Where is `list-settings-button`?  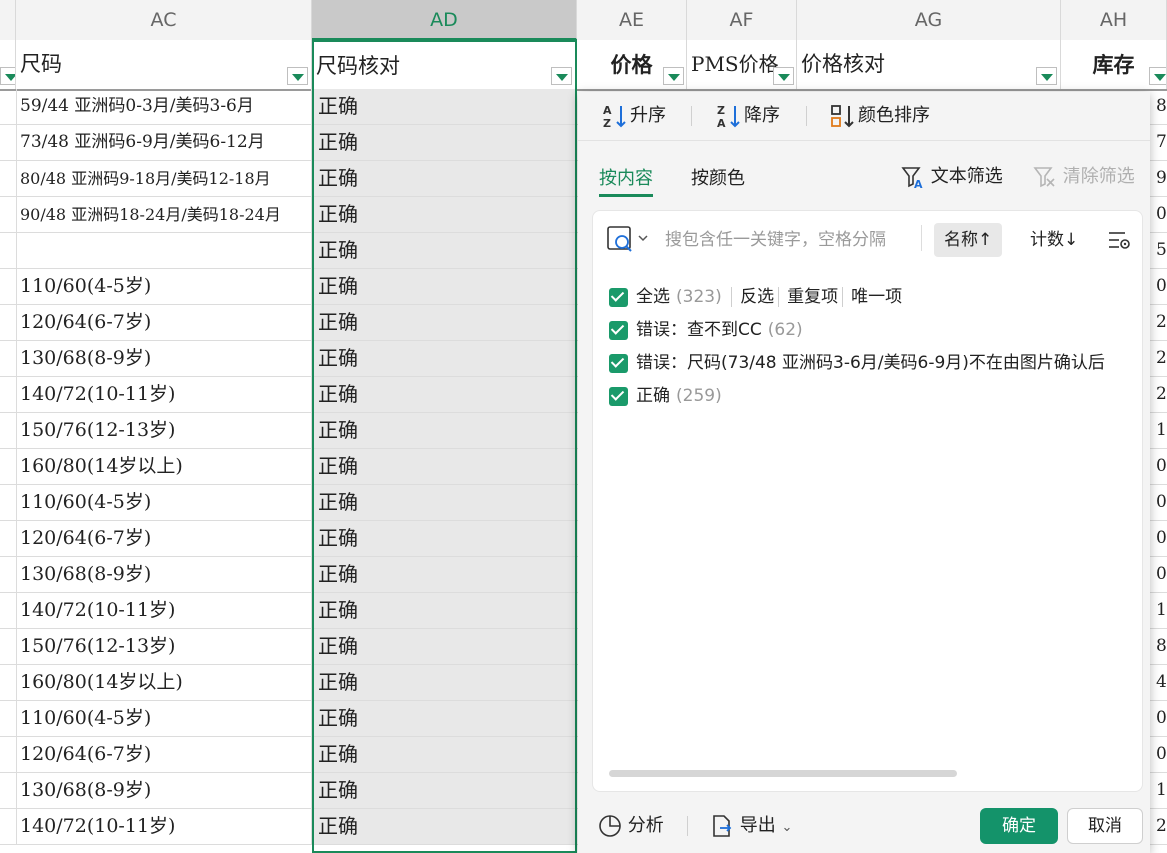
list-settings-button is located at coordinates (1119, 242).